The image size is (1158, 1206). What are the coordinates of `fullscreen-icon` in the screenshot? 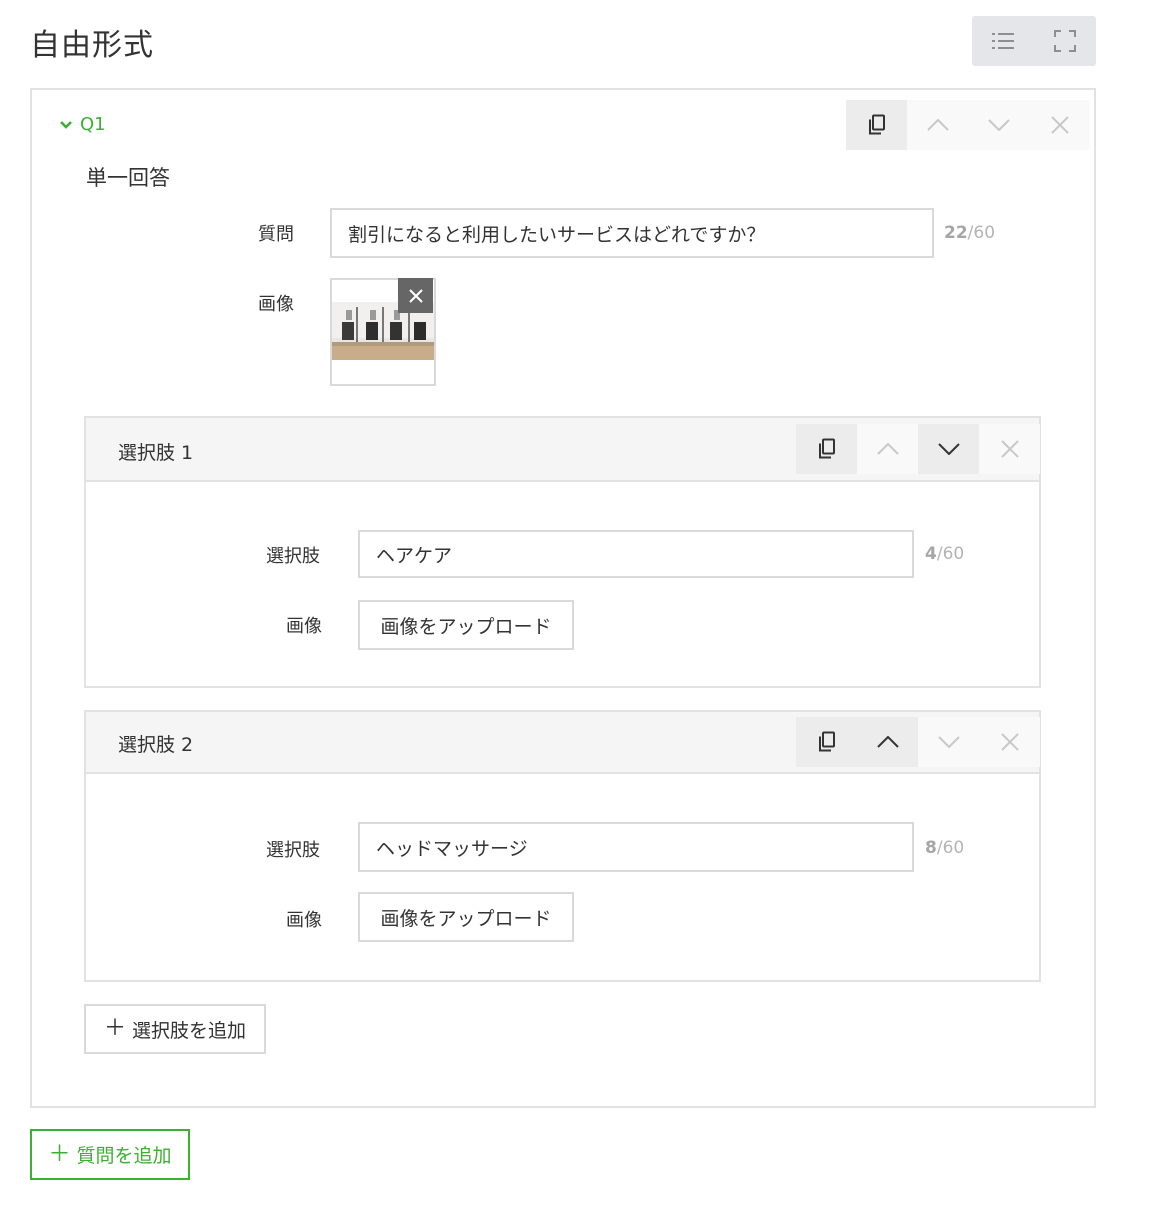 It's located at (1065, 41).